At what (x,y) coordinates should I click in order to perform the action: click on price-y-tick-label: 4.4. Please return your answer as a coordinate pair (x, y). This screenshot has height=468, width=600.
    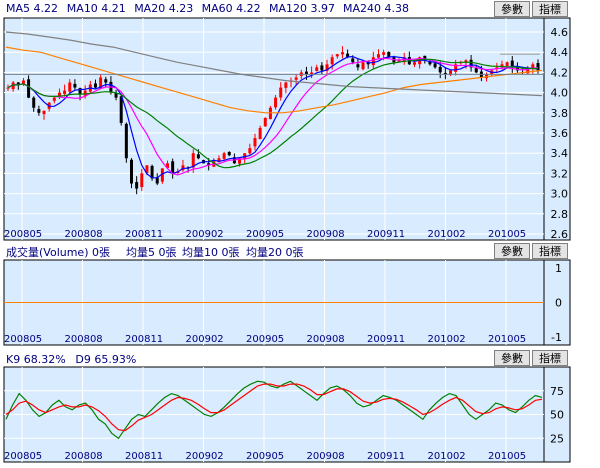
    Looking at the image, I should click on (560, 52).